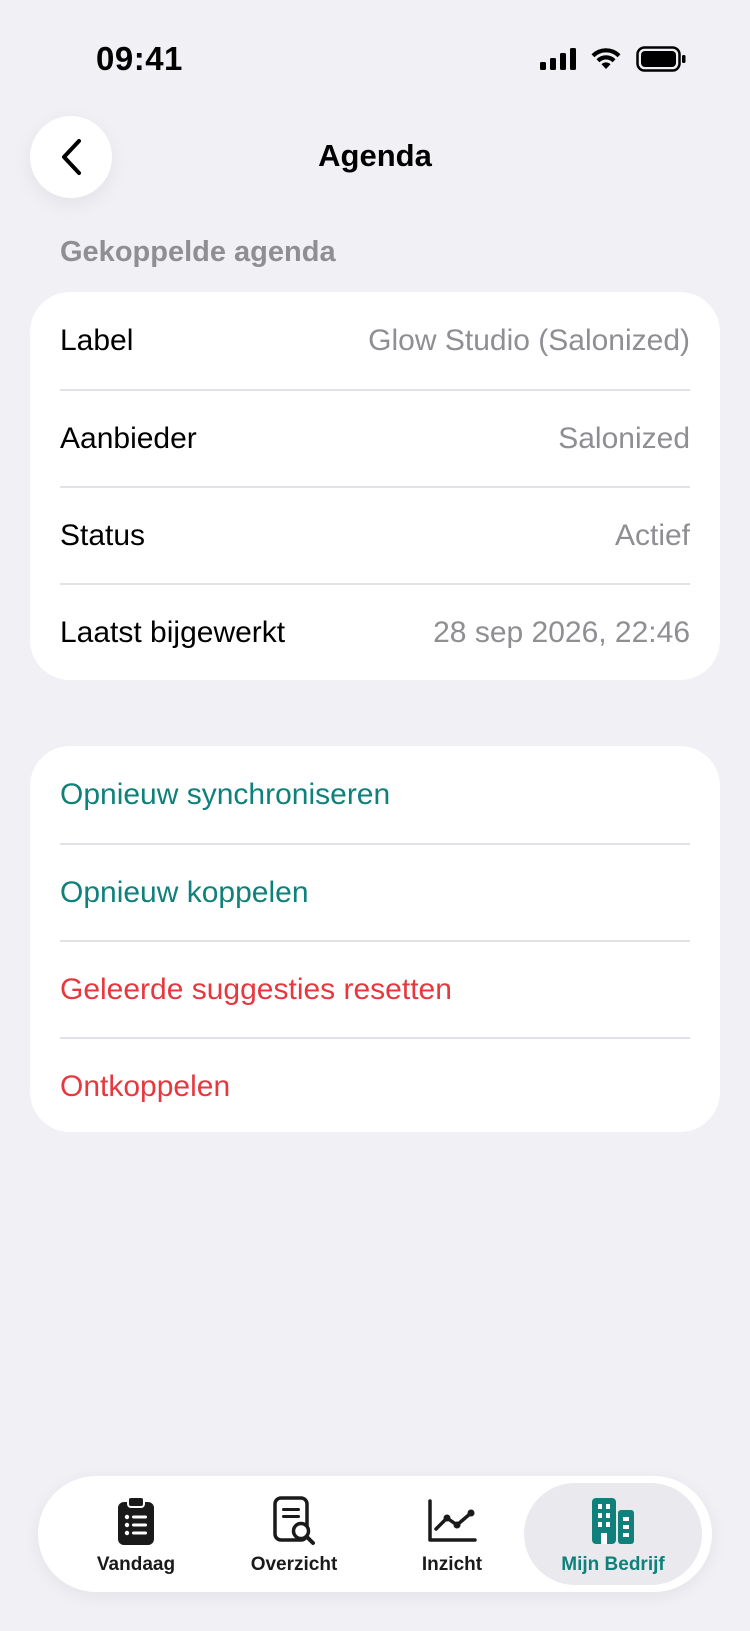 The width and height of the screenshot is (750, 1631). What do you see at coordinates (184, 892) in the screenshot?
I see `relink-label: Opnieuw koppelen` at bounding box center [184, 892].